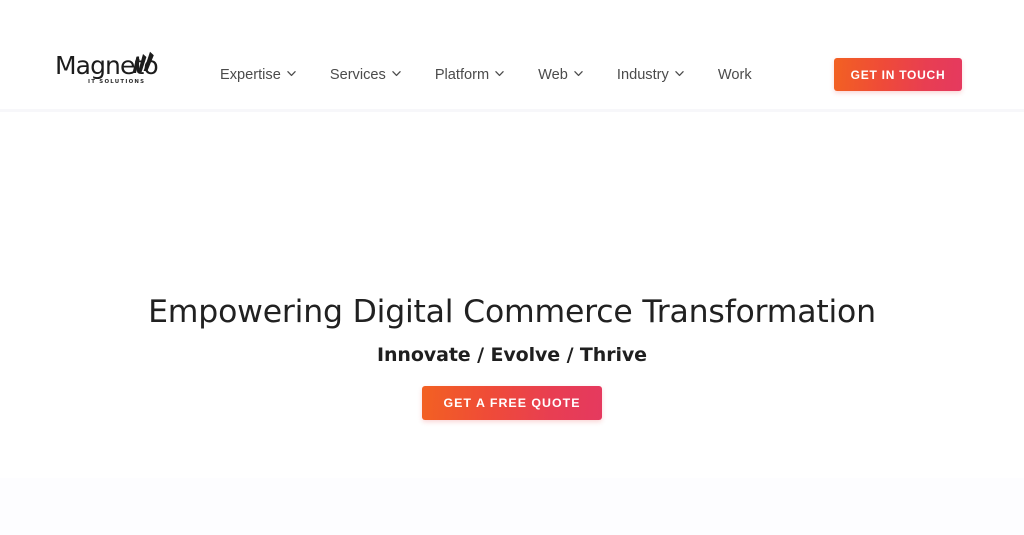 The width and height of the screenshot is (1024, 535). I want to click on get-in-touch-button: GET IN TOUCH, so click(898, 74).